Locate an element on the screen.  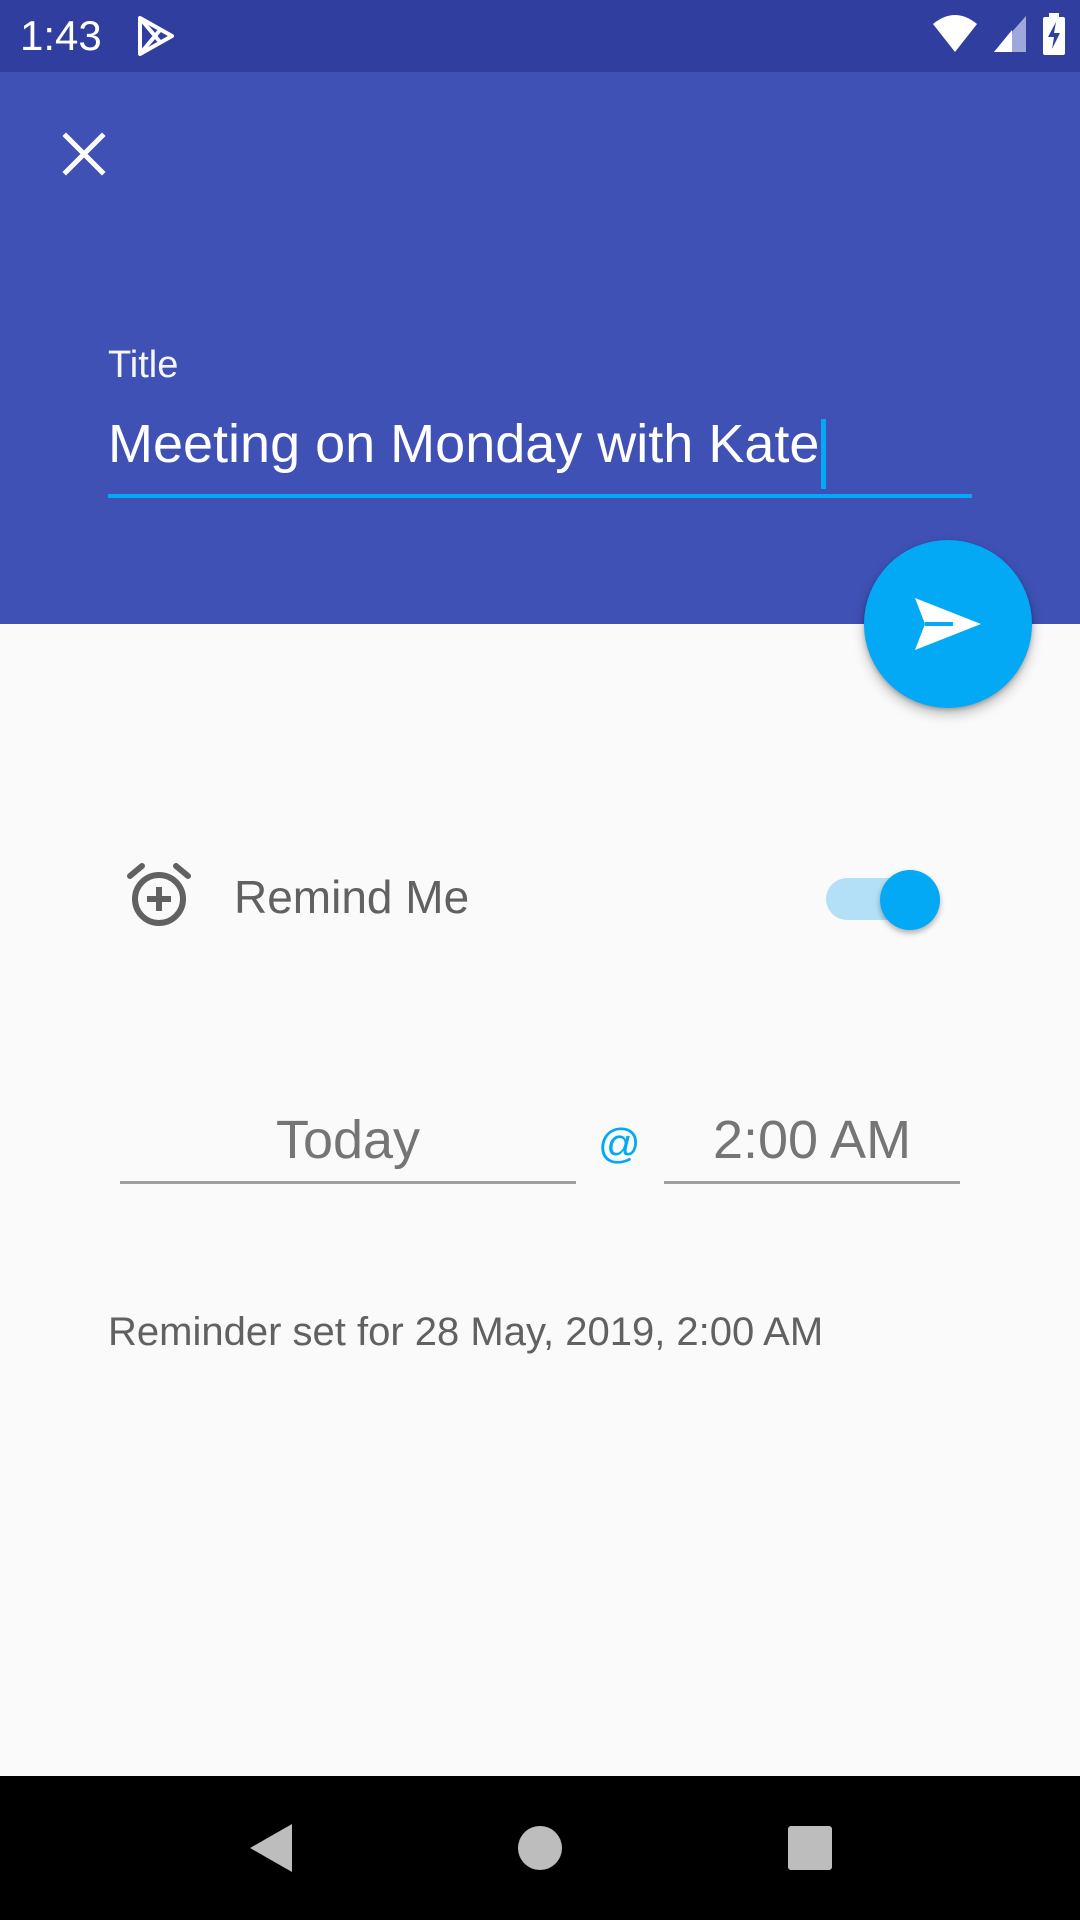
home-button is located at coordinates (540, 1848).